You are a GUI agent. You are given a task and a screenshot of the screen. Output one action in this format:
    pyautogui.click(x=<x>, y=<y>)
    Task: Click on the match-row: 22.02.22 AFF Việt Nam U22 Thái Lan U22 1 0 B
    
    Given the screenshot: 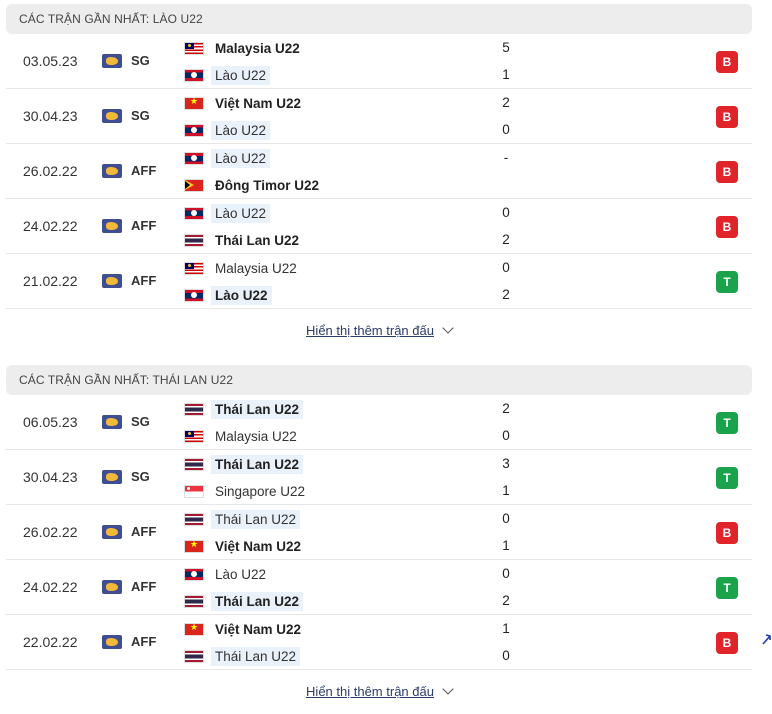 What is the action you would take?
    pyautogui.click(x=379, y=642)
    